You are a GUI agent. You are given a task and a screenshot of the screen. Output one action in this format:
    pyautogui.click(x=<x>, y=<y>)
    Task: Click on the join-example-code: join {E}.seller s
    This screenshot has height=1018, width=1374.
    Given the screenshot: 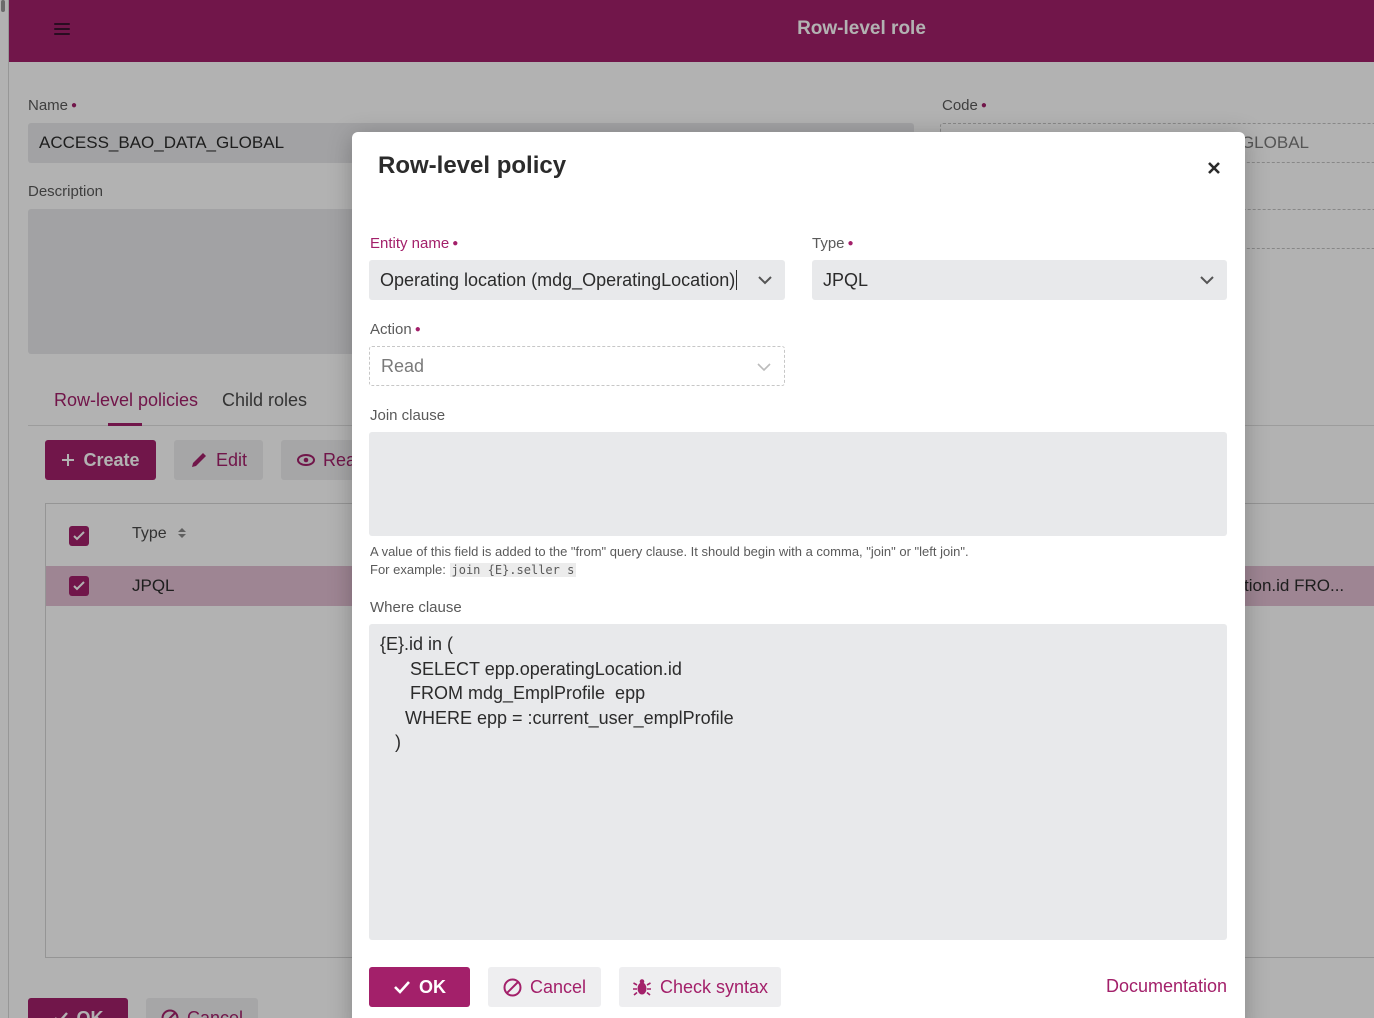 What is the action you would take?
    pyautogui.click(x=513, y=570)
    